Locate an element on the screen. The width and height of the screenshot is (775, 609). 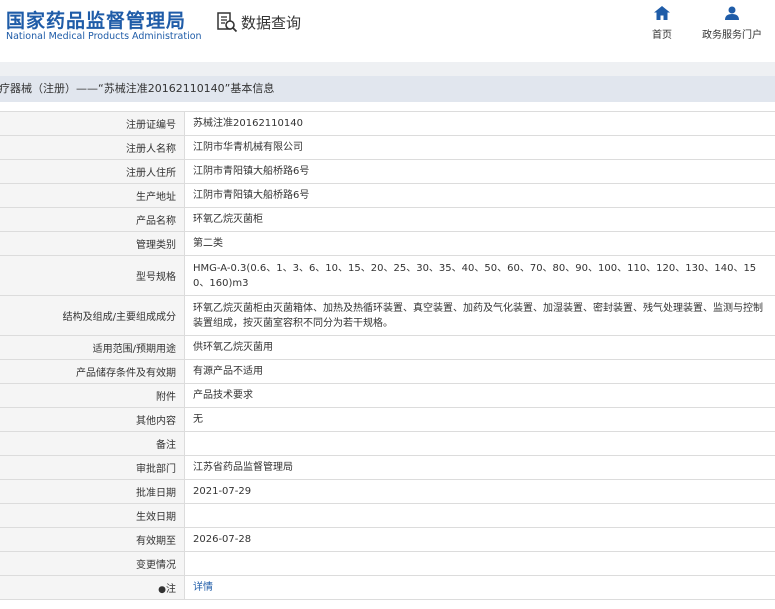
table-row: 注册证编号 苏械注准20162110140 is located at coordinates (387, 123).